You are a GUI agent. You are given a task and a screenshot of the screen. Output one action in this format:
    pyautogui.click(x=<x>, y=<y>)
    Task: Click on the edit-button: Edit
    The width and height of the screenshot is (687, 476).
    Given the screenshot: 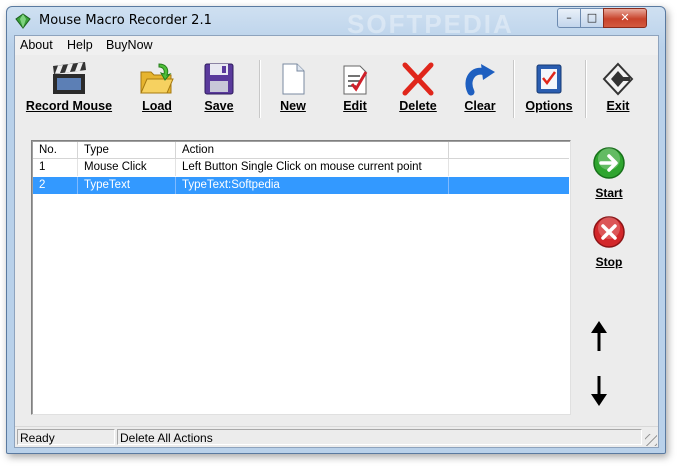 What is the action you would take?
    pyautogui.click(x=355, y=89)
    